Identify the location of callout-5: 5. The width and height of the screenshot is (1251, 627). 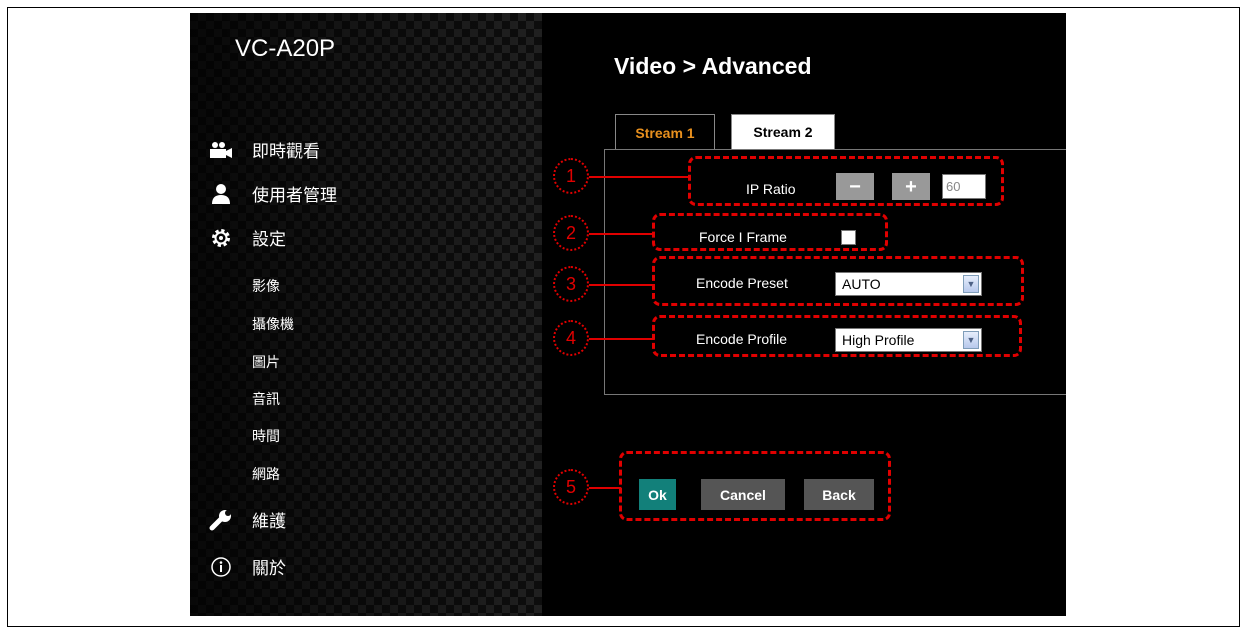
(571, 487).